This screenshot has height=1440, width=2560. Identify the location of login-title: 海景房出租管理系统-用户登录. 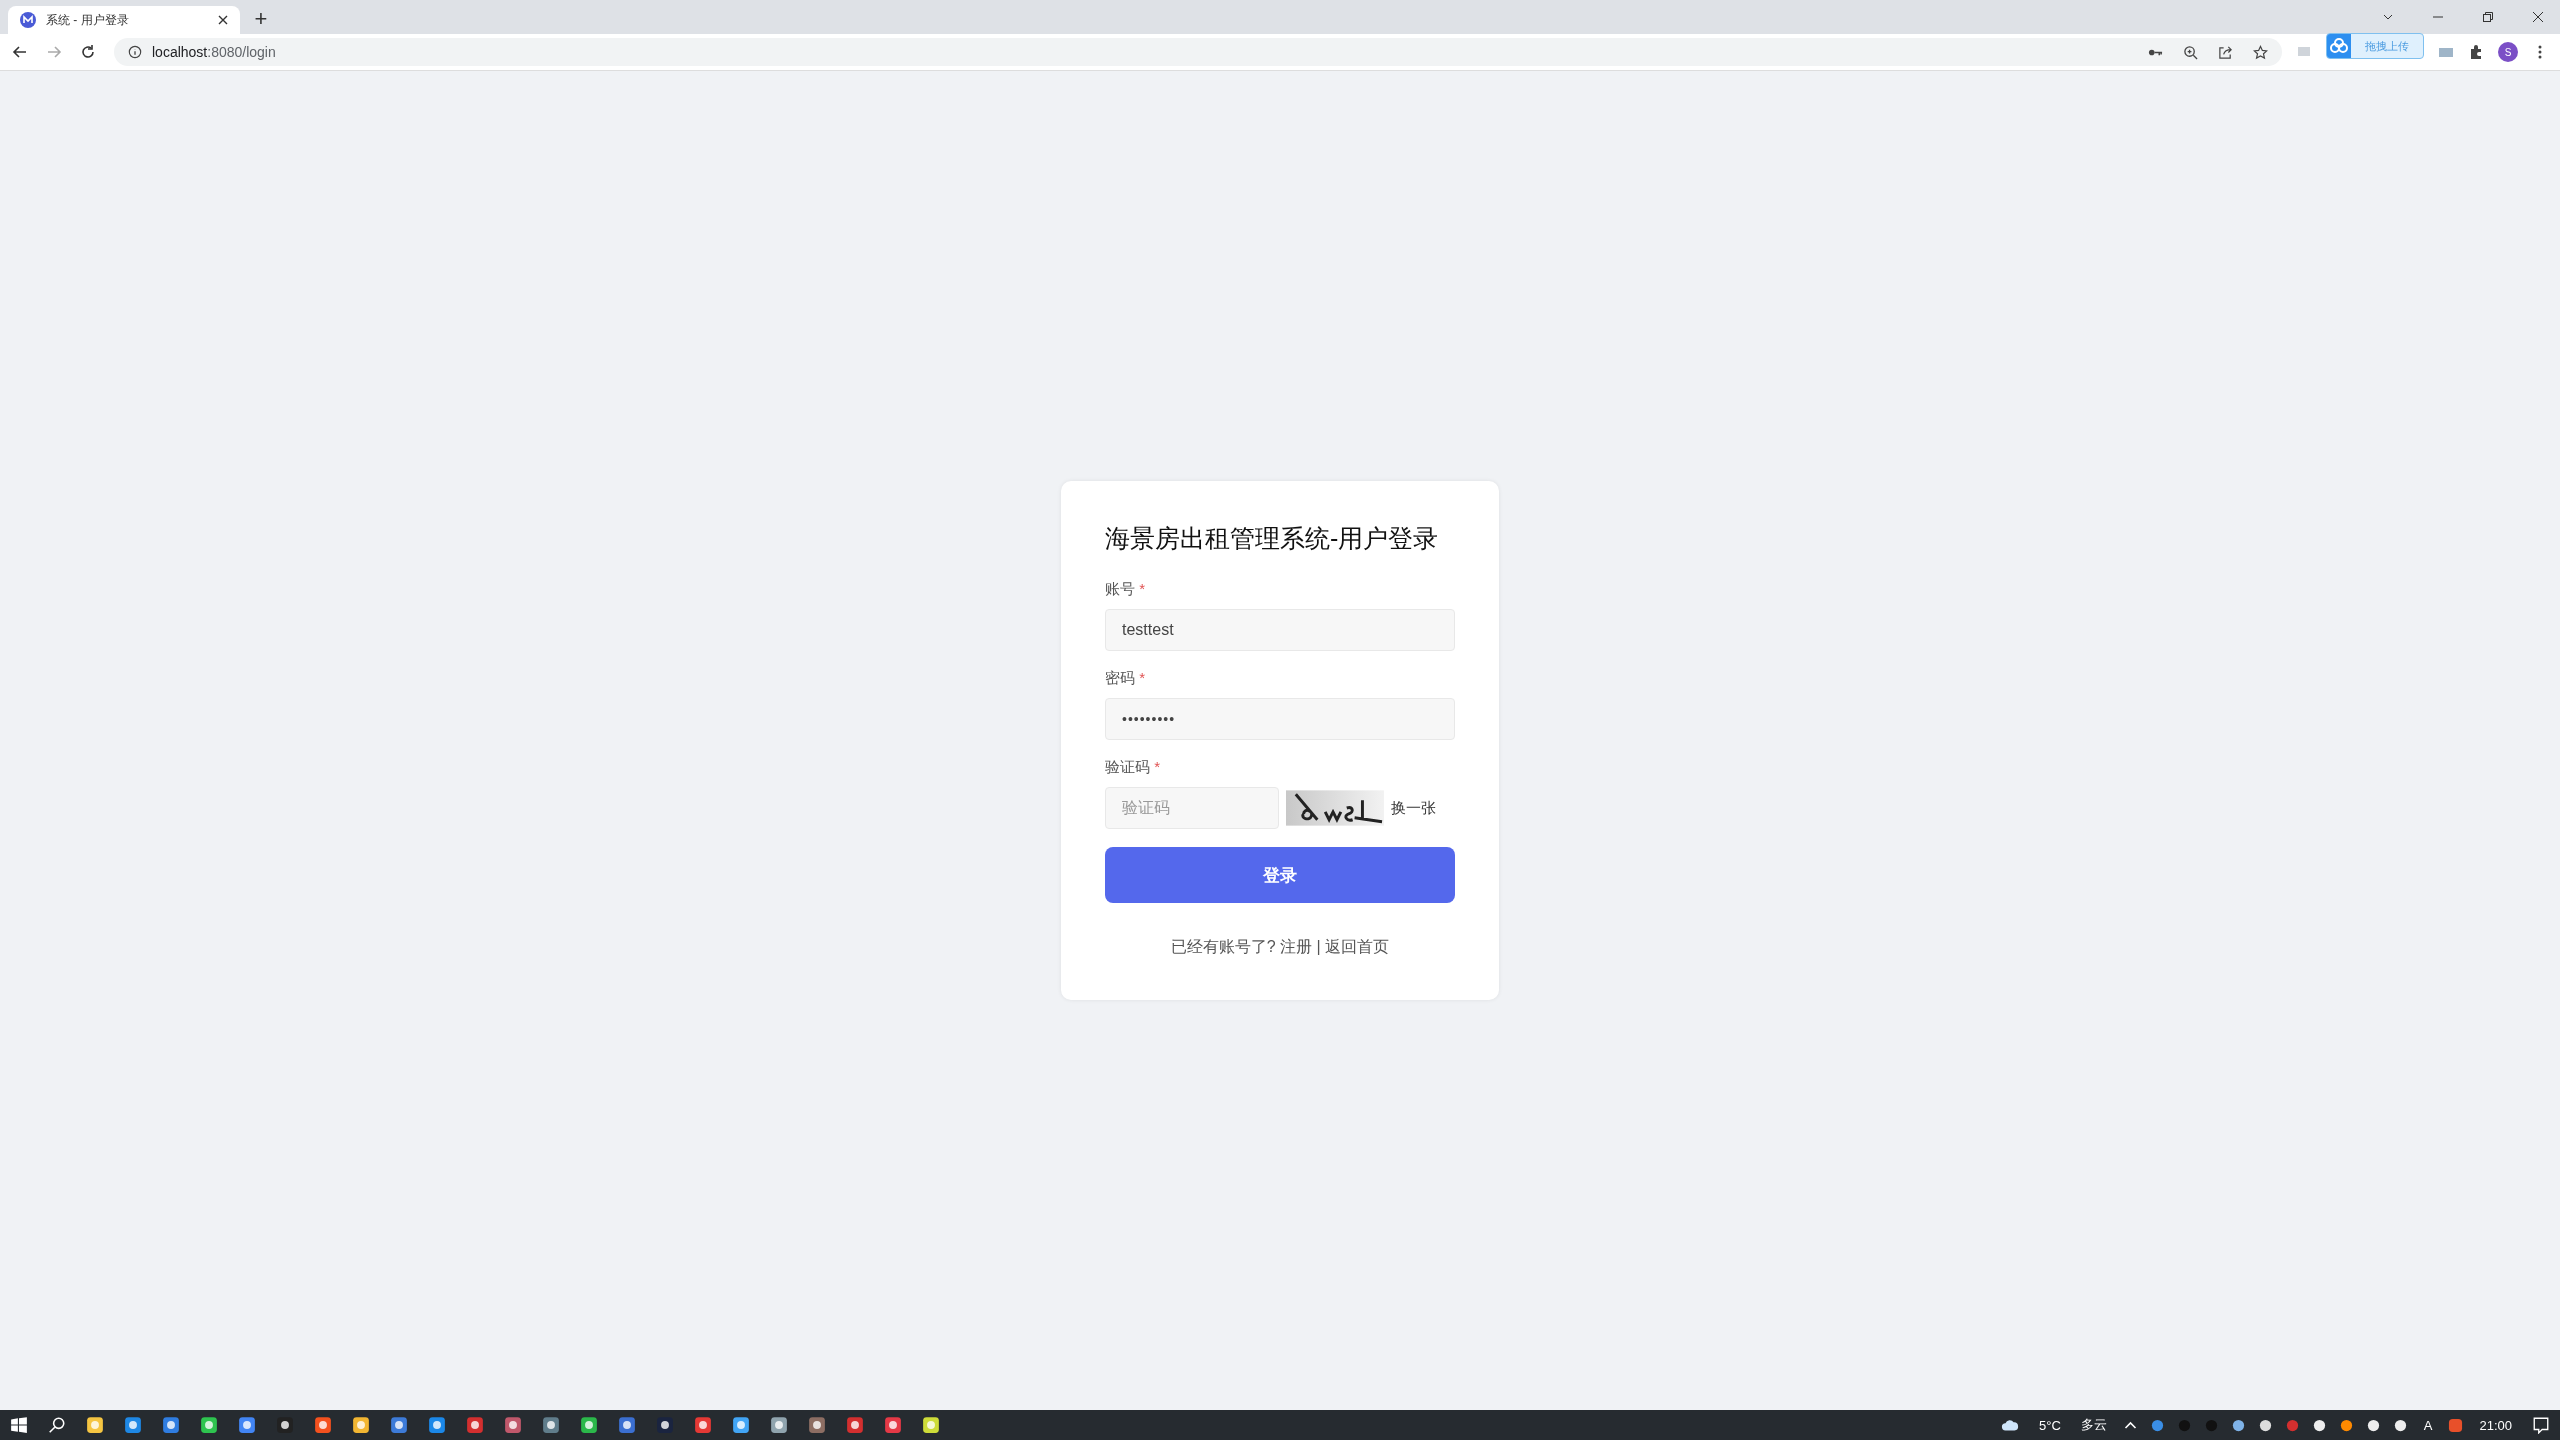
(1272, 538).